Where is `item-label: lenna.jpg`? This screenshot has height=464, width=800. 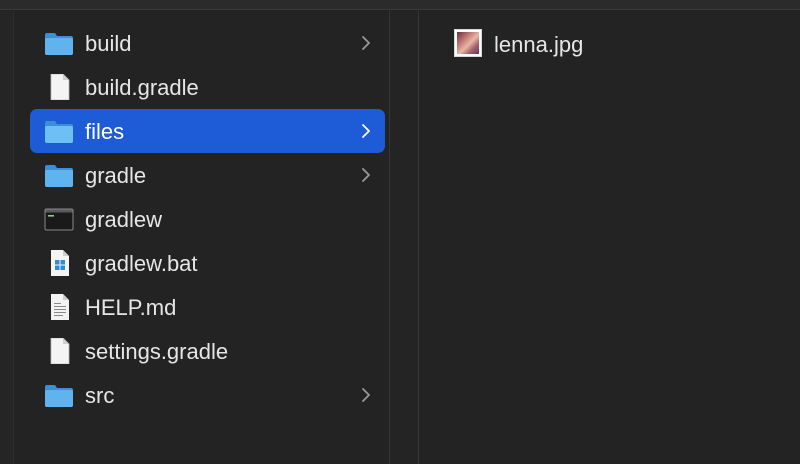
item-label: lenna.jpg is located at coordinates (539, 44).